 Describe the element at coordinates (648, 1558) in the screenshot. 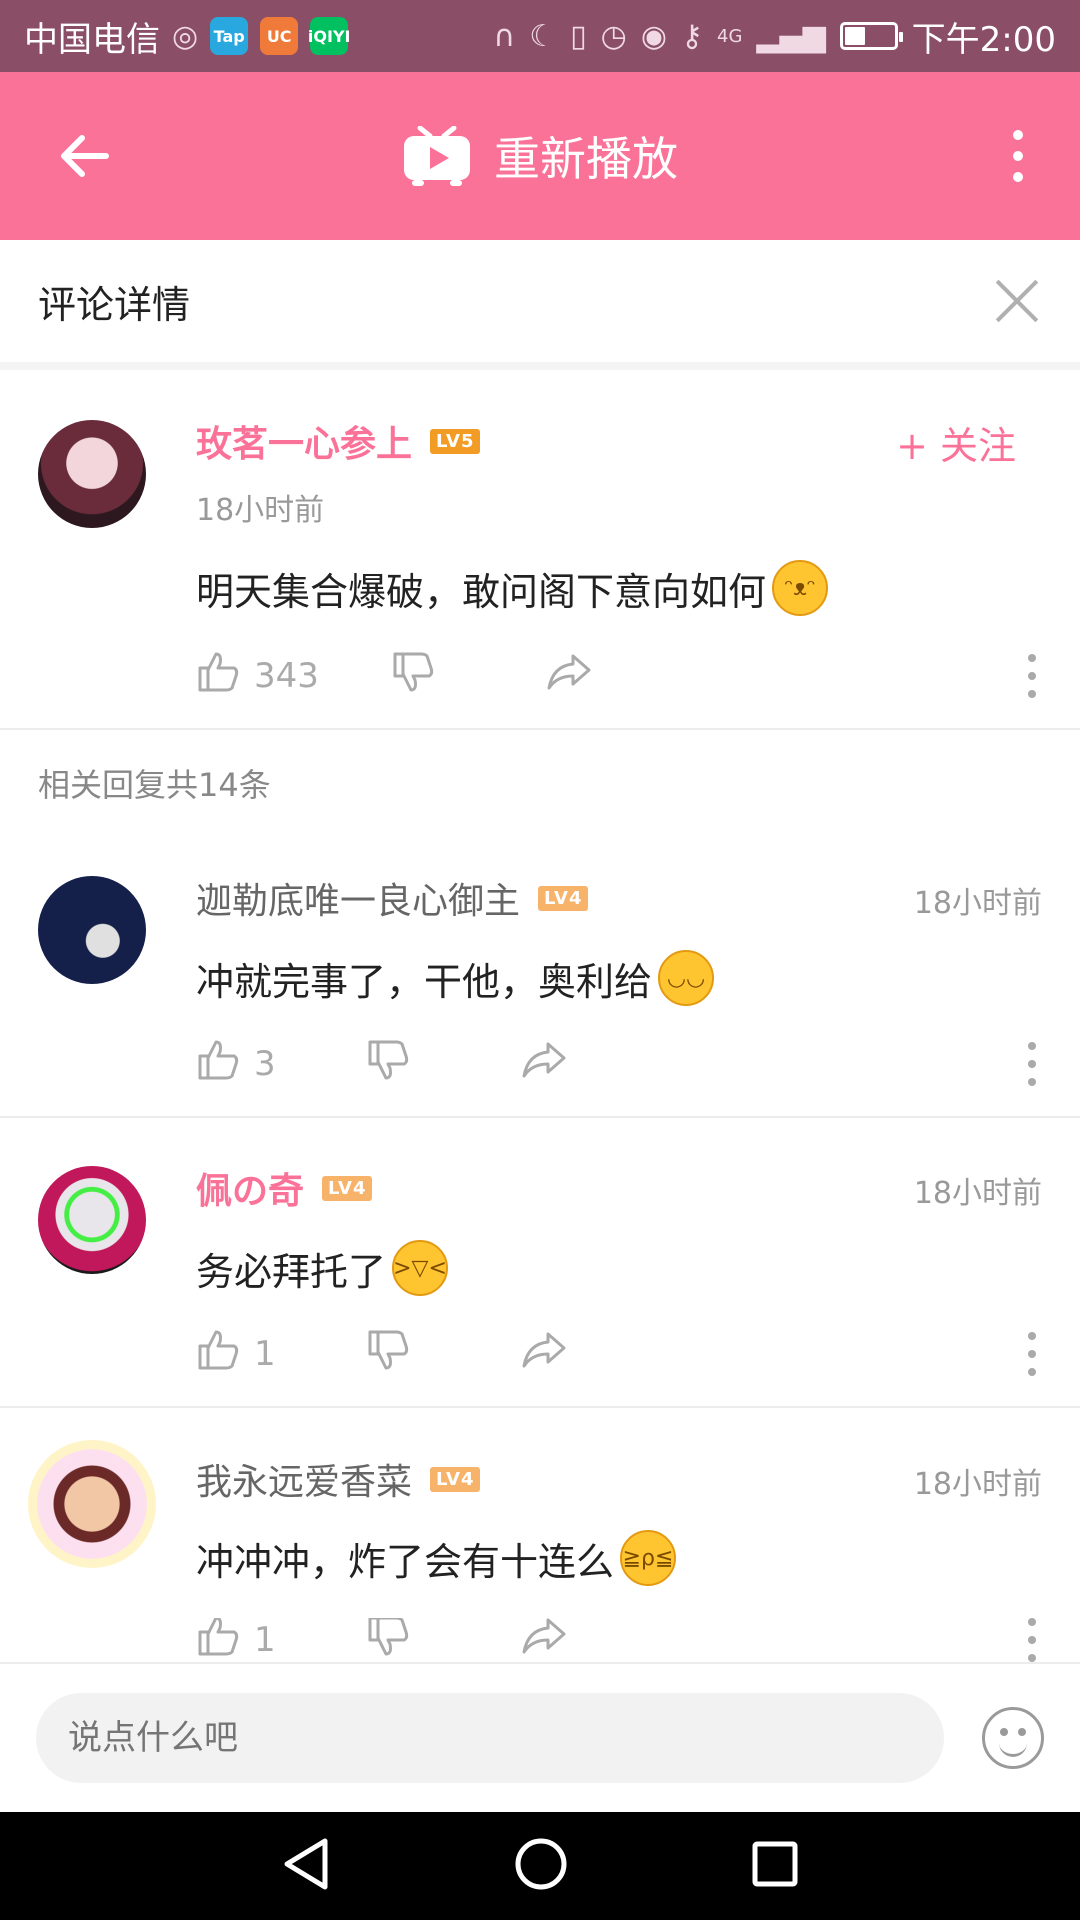

I see `tongue-emoji-icon: ≧ρ≦` at that location.